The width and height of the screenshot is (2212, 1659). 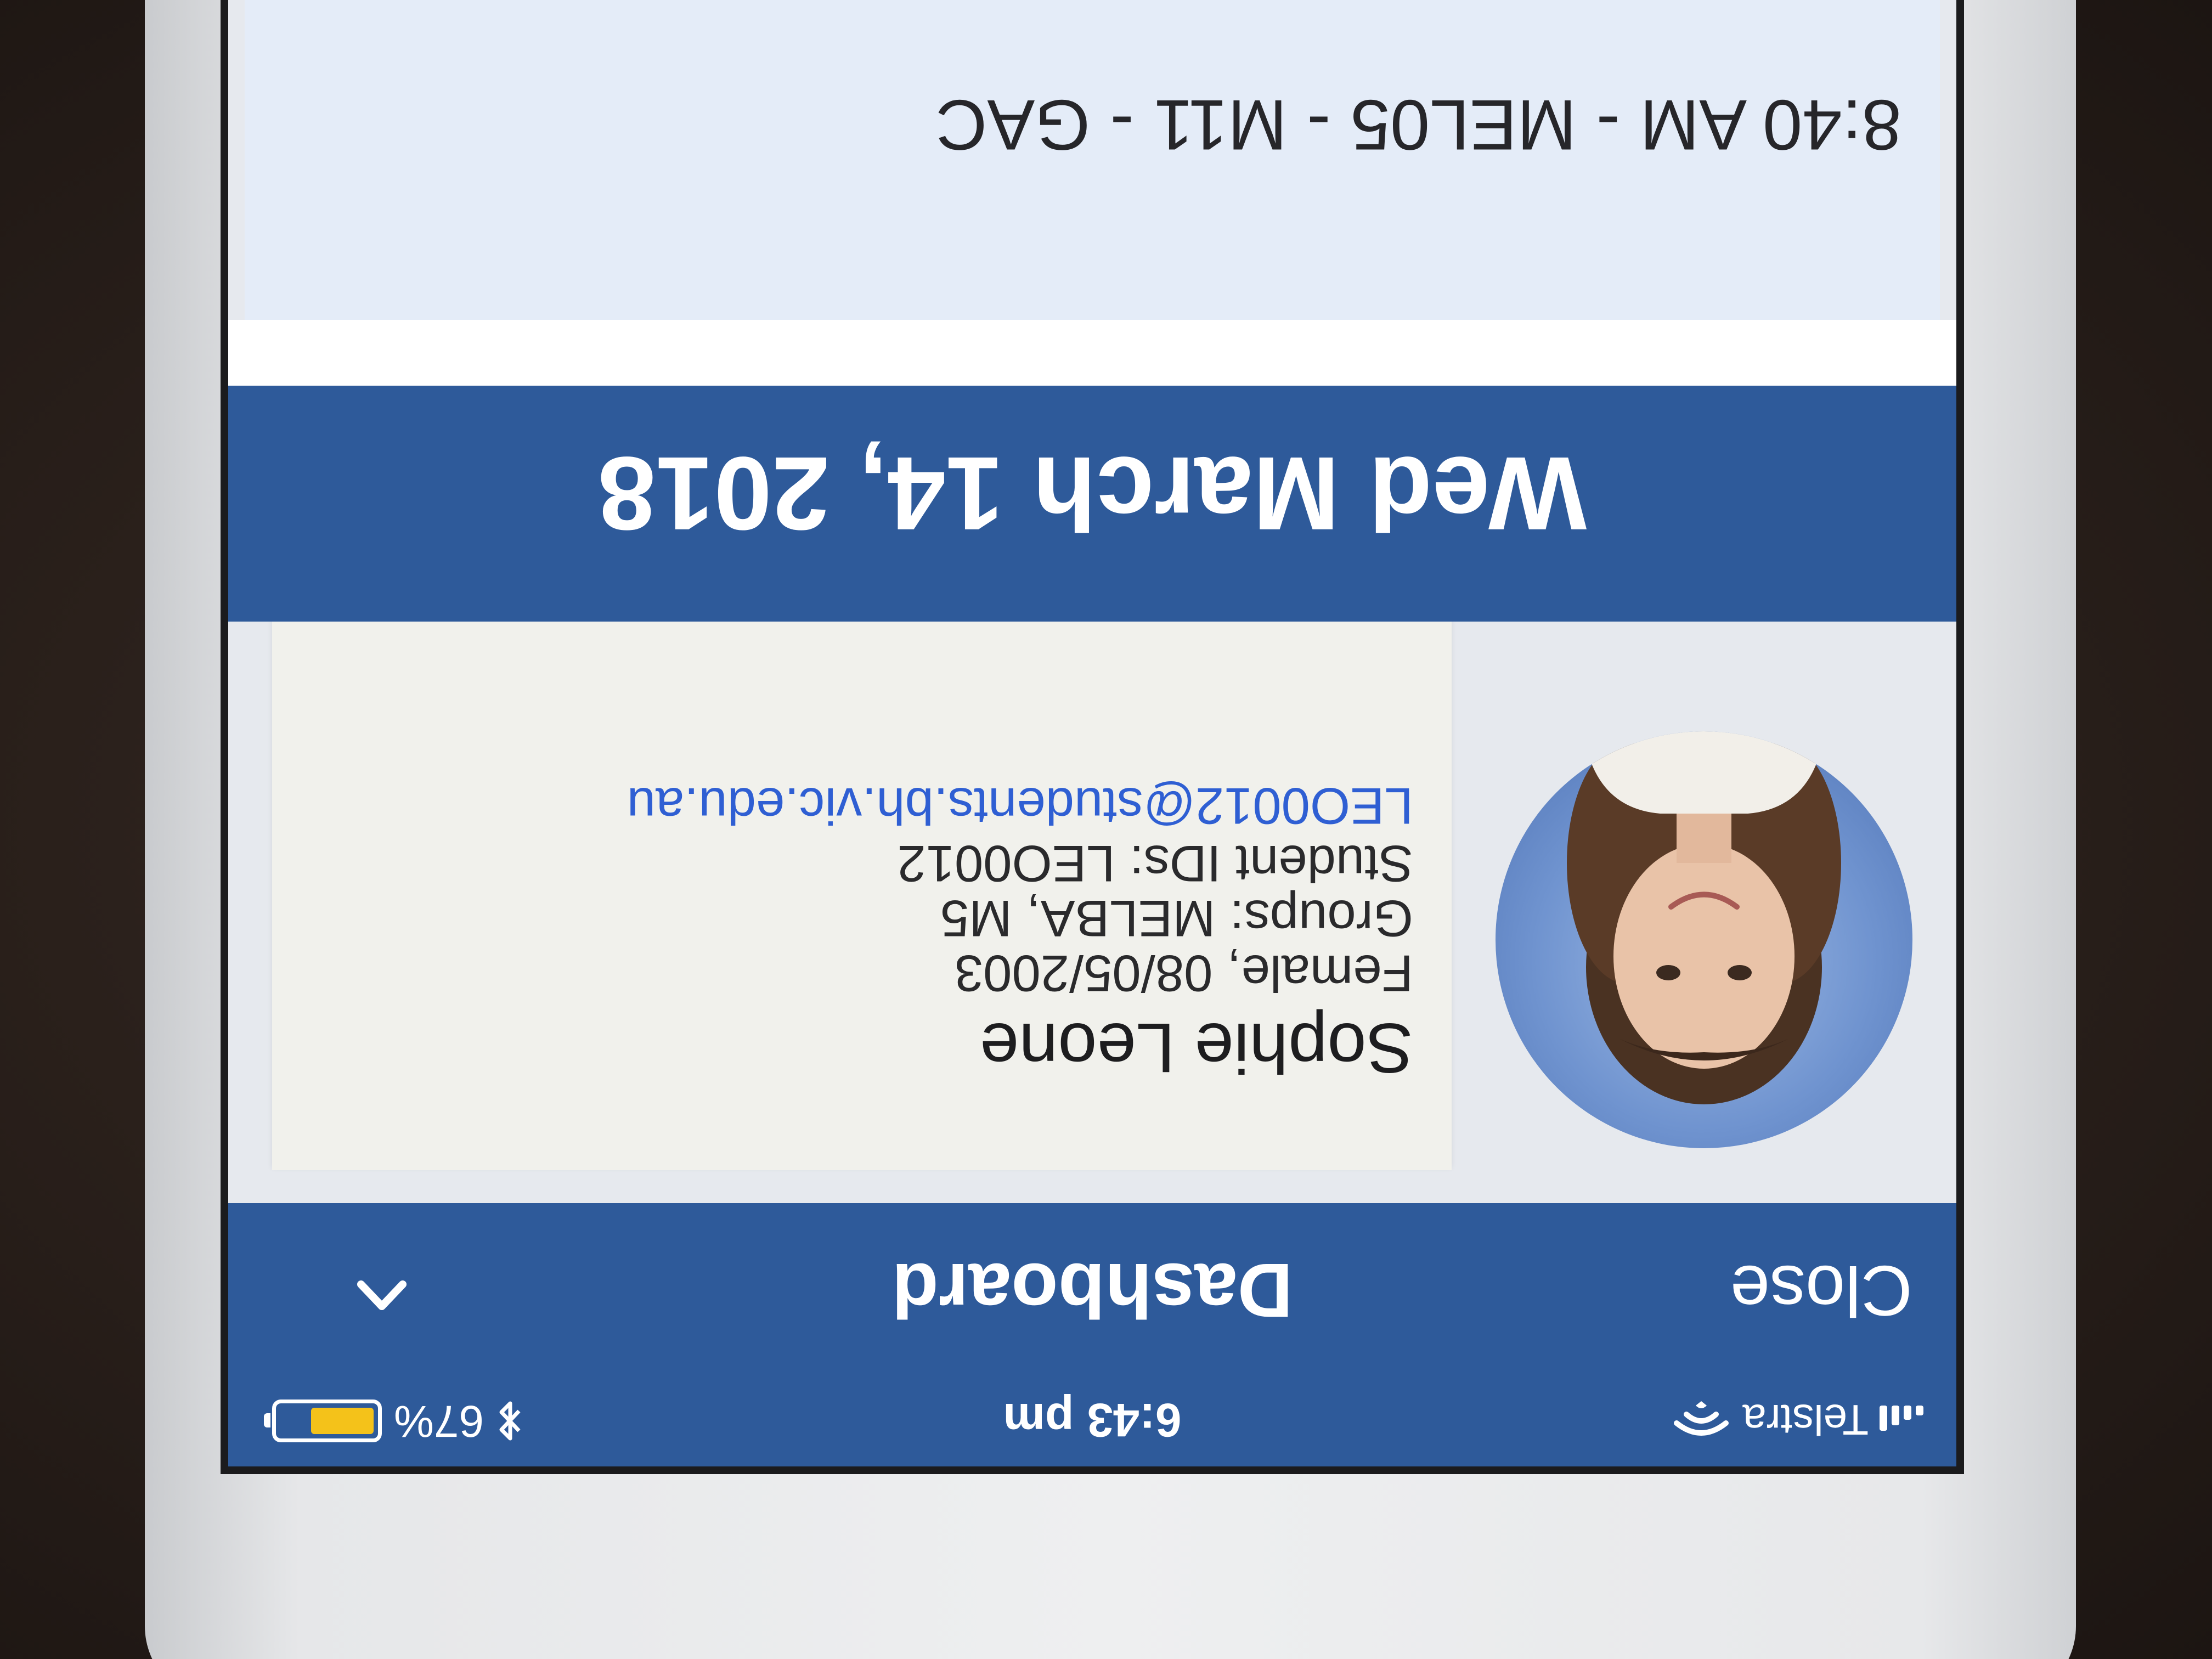 What do you see at coordinates (1196, 1047) in the screenshot?
I see `student-name: Sophie Leone` at bounding box center [1196, 1047].